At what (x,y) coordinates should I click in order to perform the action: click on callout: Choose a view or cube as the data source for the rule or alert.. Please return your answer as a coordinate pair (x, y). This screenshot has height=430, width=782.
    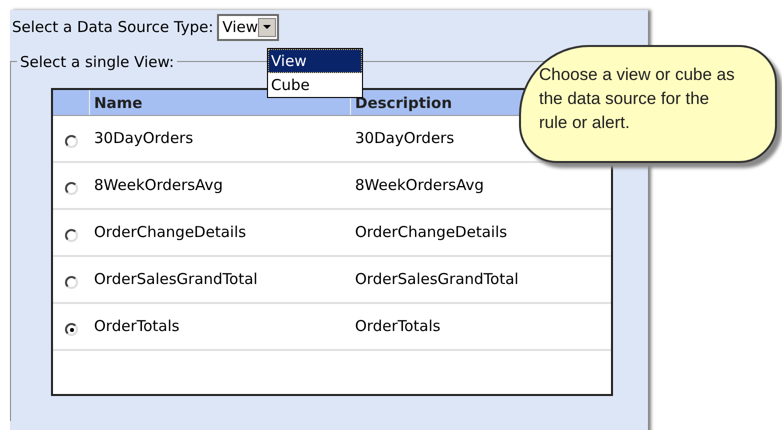
    Looking at the image, I should click on (648, 104).